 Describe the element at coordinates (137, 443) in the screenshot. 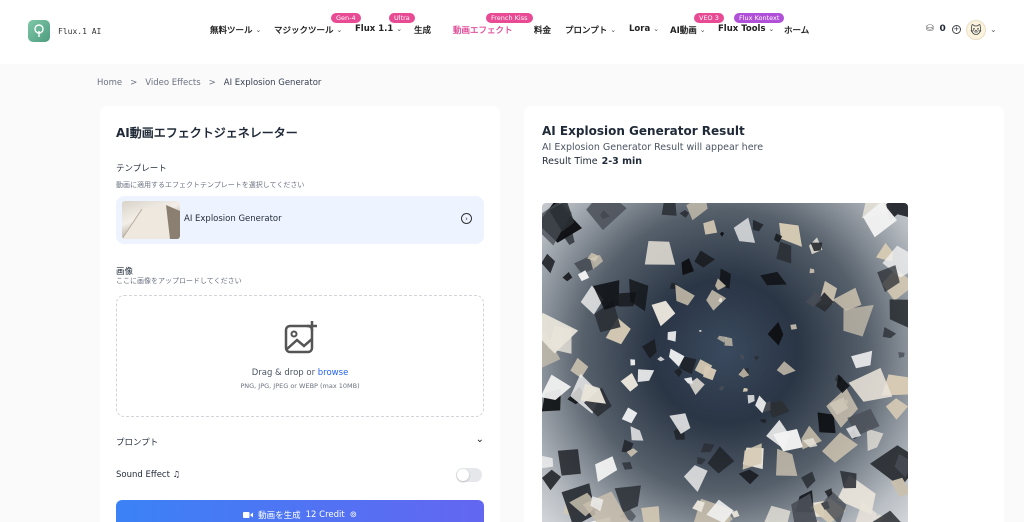

I see `prompt-label: プロンプト` at that location.